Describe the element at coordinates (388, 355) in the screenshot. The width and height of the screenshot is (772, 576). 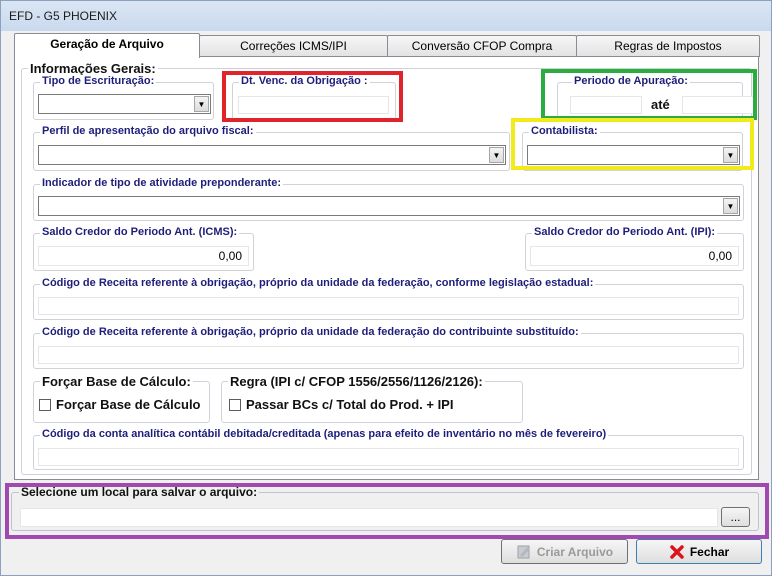
I see `cod-receita-st-input` at that location.